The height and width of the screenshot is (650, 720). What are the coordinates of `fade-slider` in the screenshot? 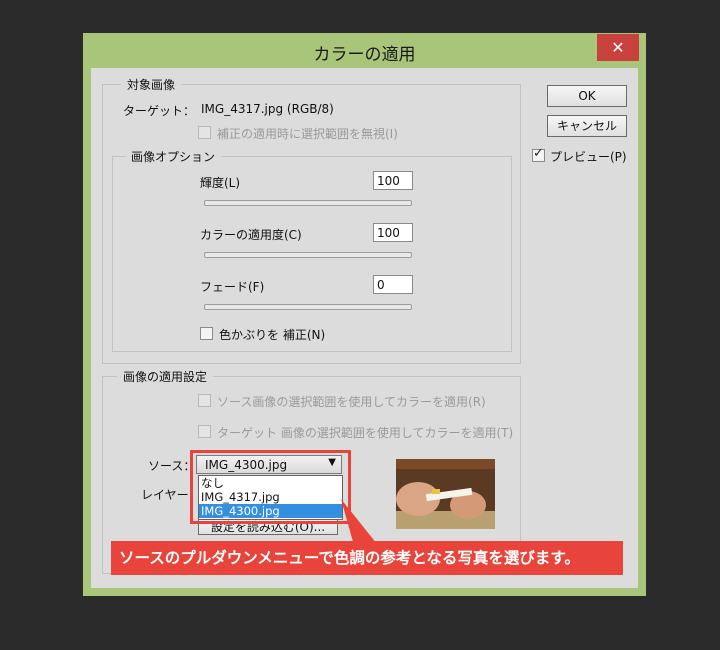 It's located at (305, 311).